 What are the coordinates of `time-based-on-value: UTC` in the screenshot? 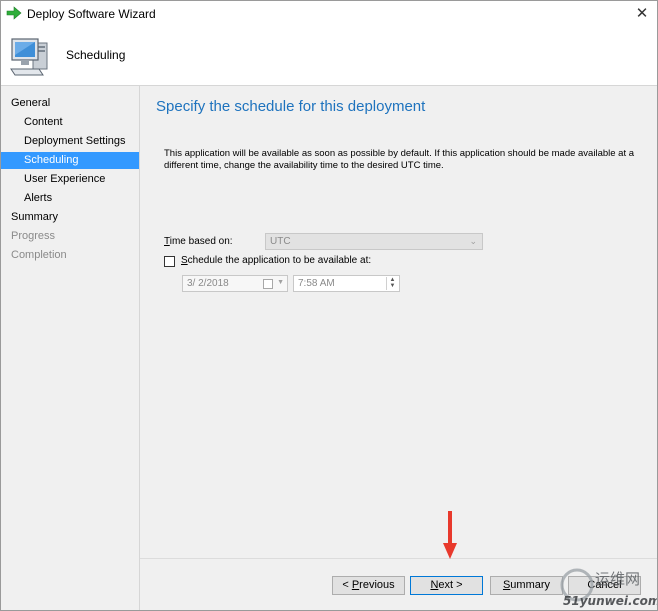 It's located at (280, 241).